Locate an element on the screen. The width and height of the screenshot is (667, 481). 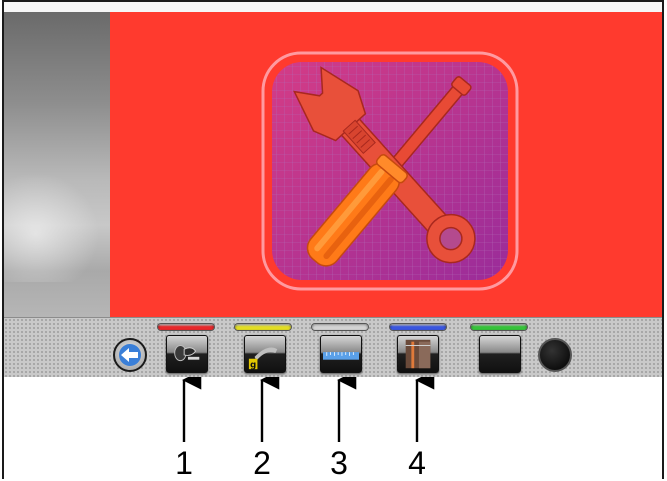
weight-button: g is located at coordinates (265, 354).